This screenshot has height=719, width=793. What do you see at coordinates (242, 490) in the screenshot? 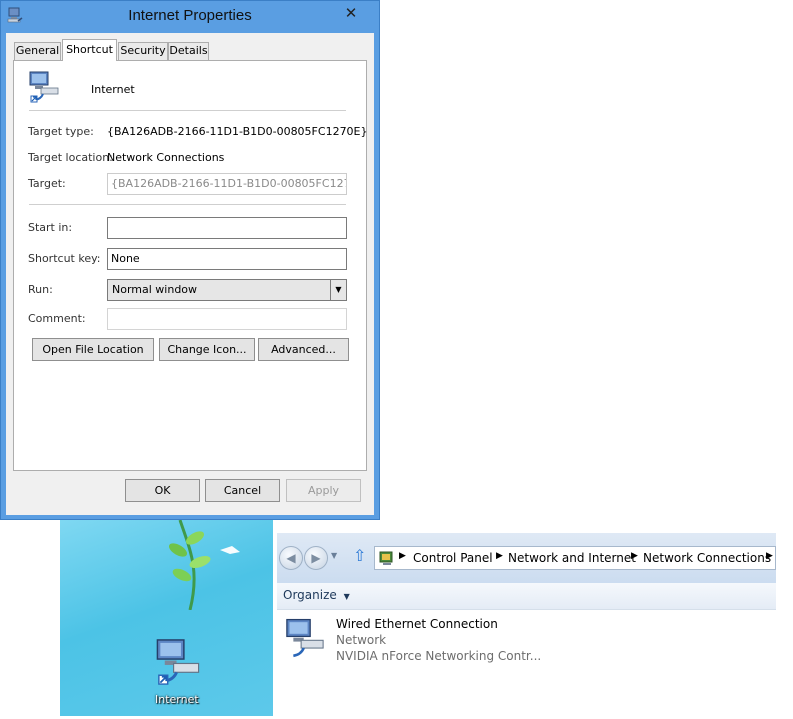
I see `cancel-button: Cancel` at bounding box center [242, 490].